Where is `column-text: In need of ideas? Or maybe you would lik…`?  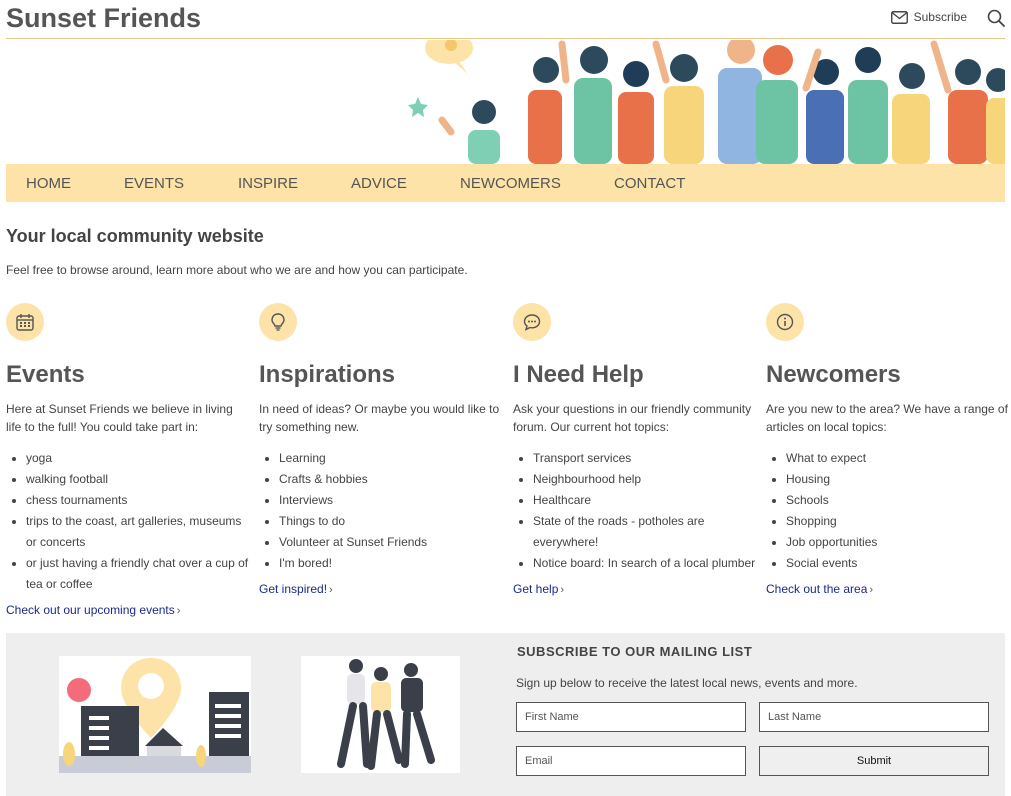
column-text: In need of ideas? Or maybe you would lik… is located at coordinates (379, 418).